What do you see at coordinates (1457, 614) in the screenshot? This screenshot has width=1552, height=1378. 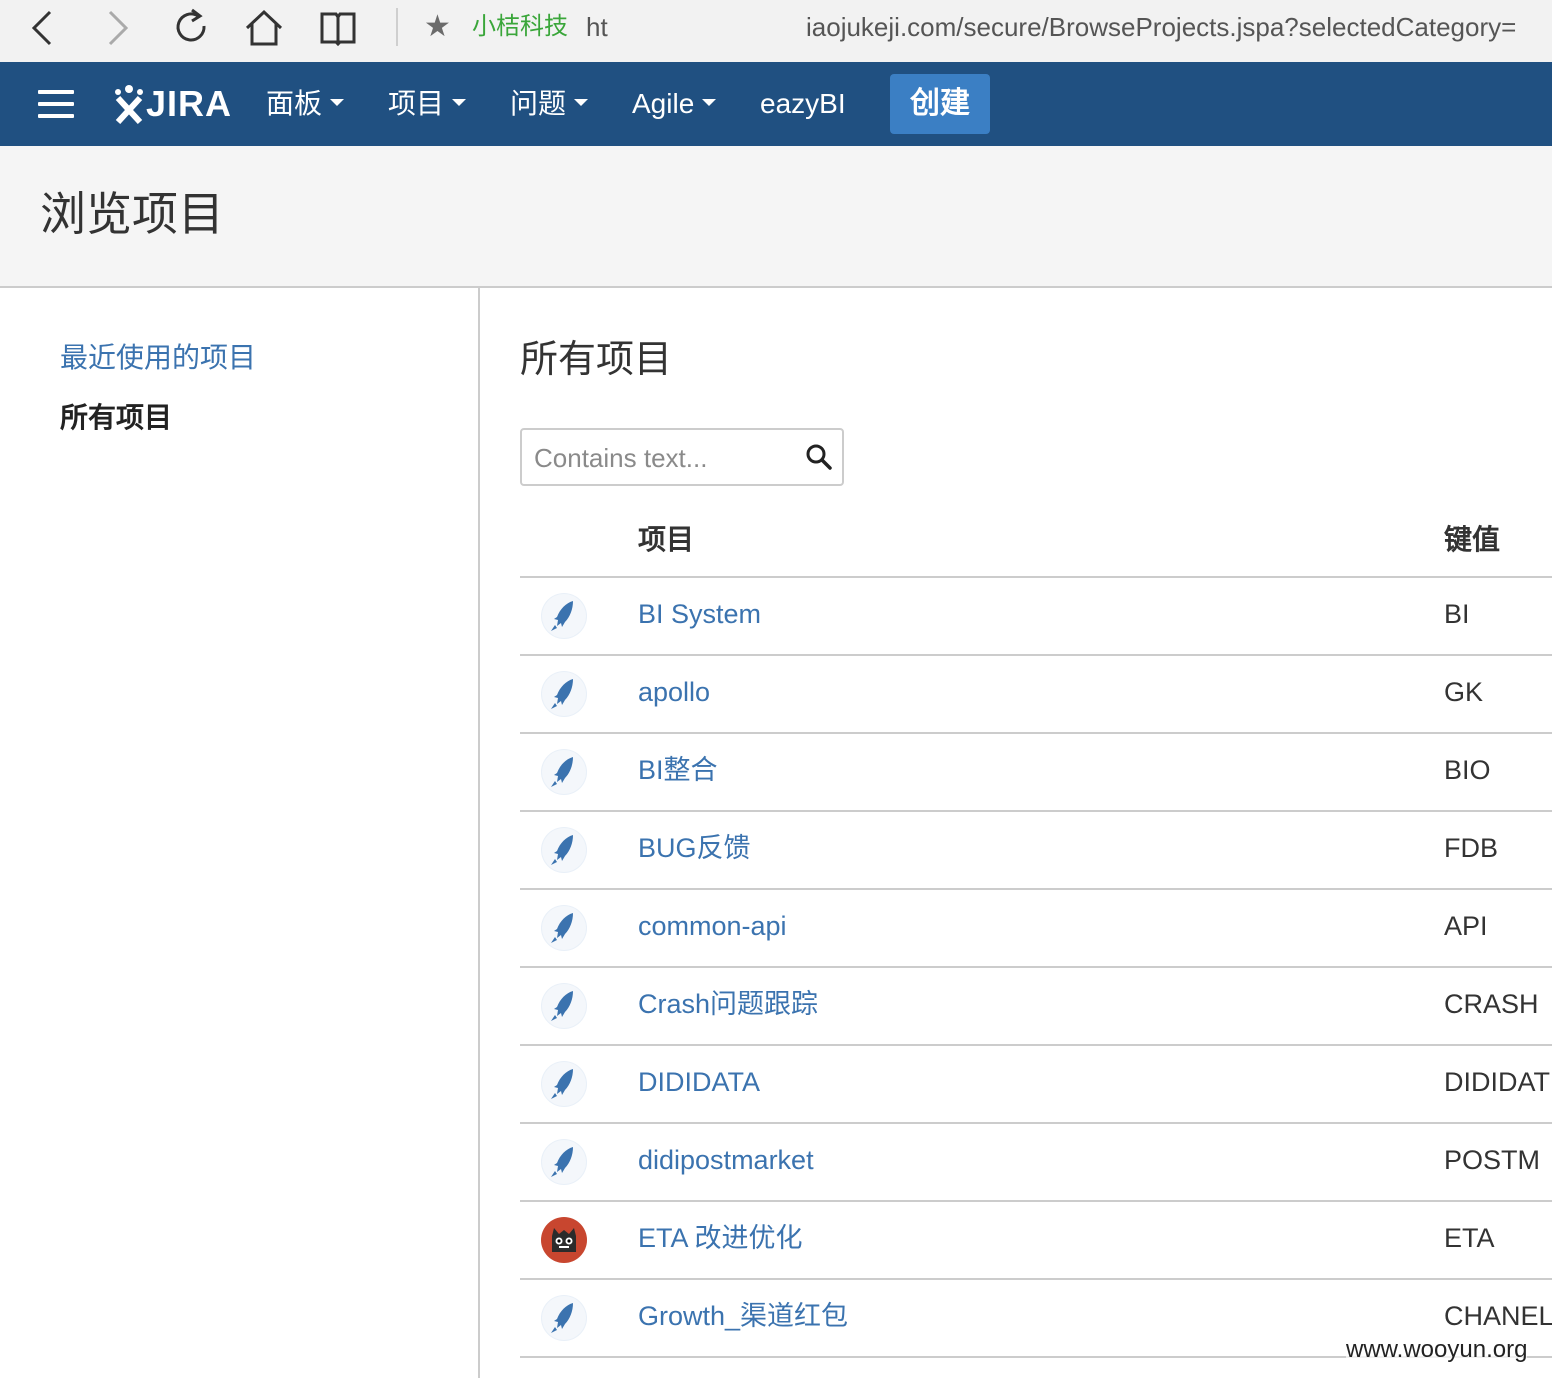 I see `project-key: BI` at bounding box center [1457, 614].